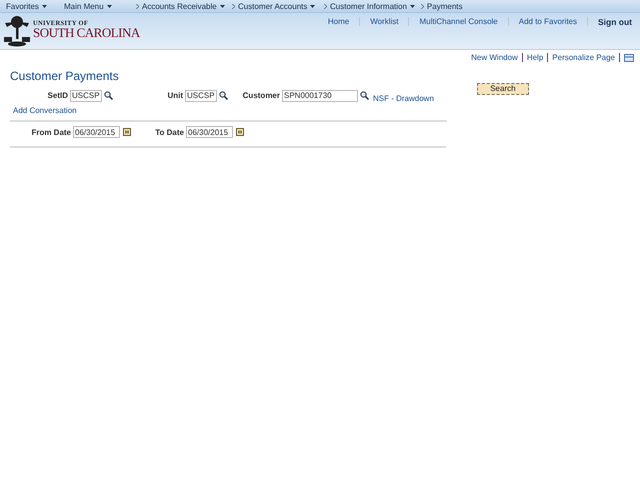  What do you see at coordinates (610, 22) in the screenshot?
I see `sign-out-link: Sign out` at bounding box center [610, 22].